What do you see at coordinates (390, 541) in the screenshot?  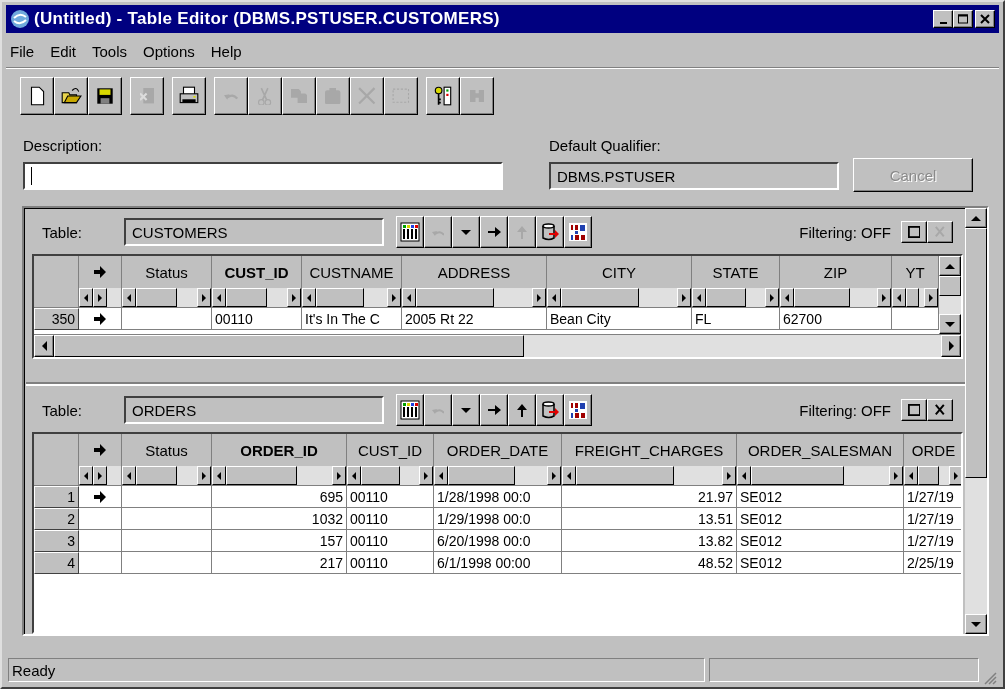 I see `table-cell: 00110` at bounding box center [390, 541].